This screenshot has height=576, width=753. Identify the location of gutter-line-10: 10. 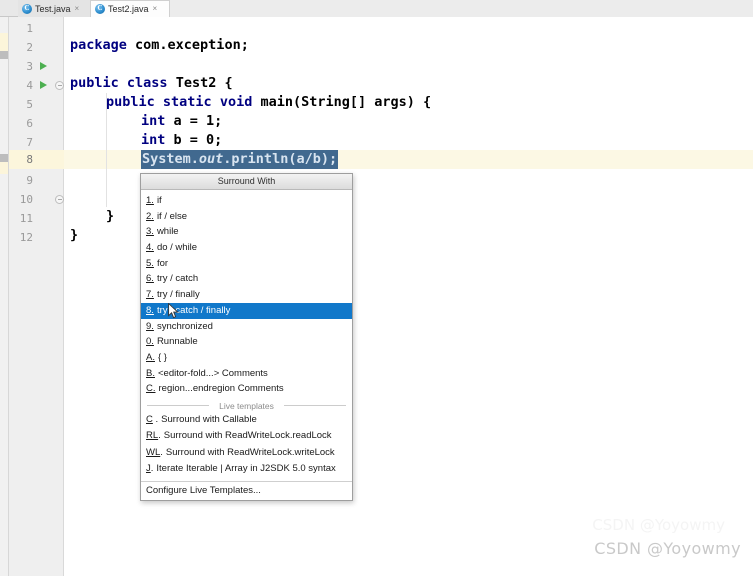
(36, 199).